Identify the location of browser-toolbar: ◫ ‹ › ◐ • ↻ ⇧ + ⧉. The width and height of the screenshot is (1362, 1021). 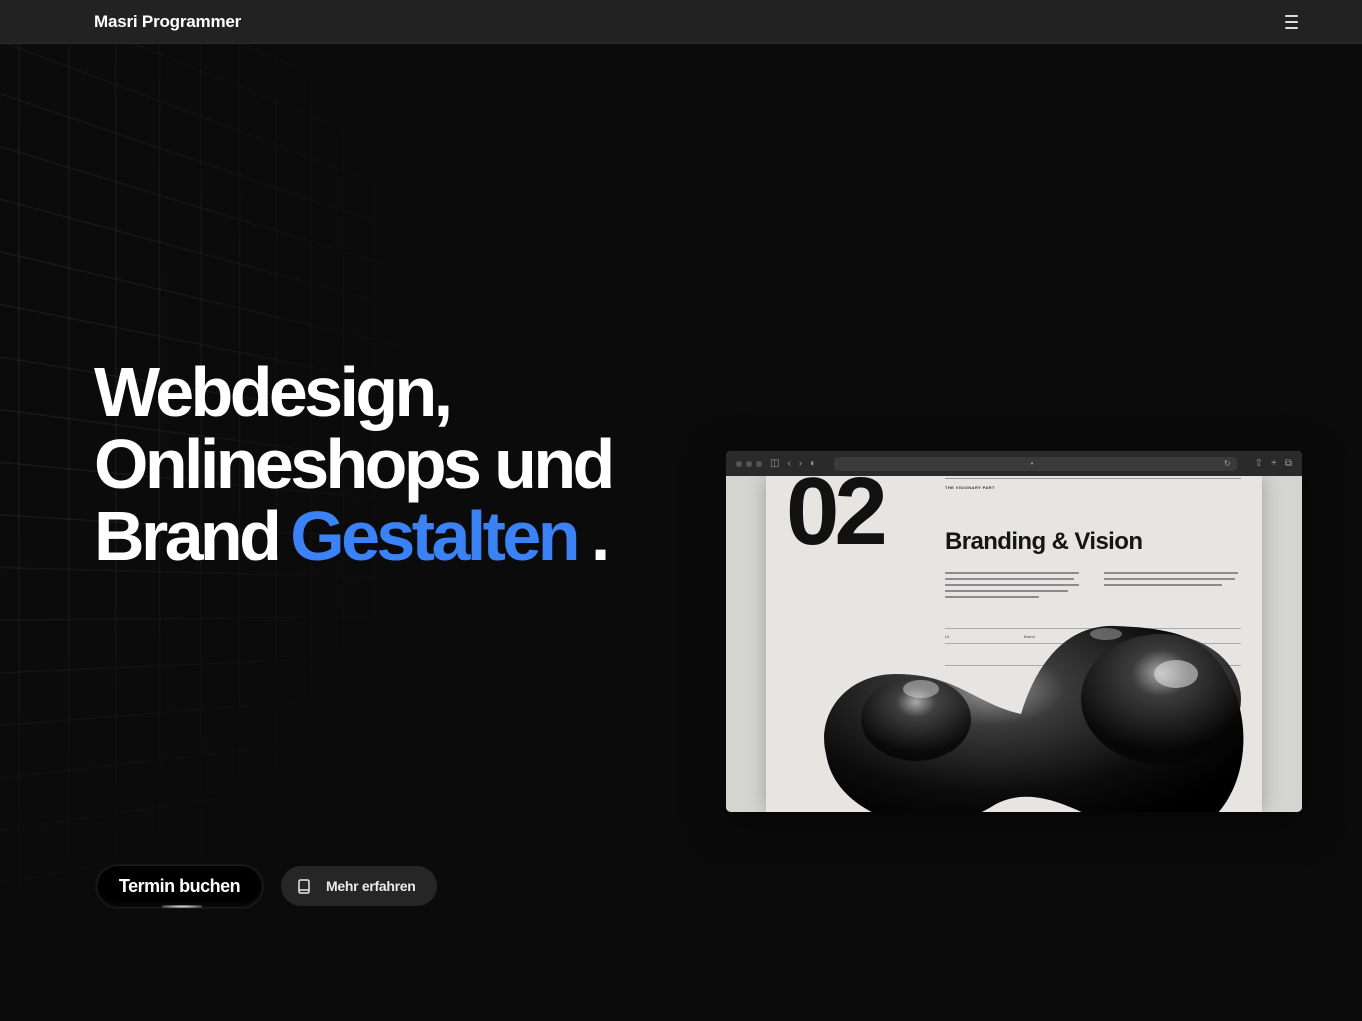
(1014, 463).